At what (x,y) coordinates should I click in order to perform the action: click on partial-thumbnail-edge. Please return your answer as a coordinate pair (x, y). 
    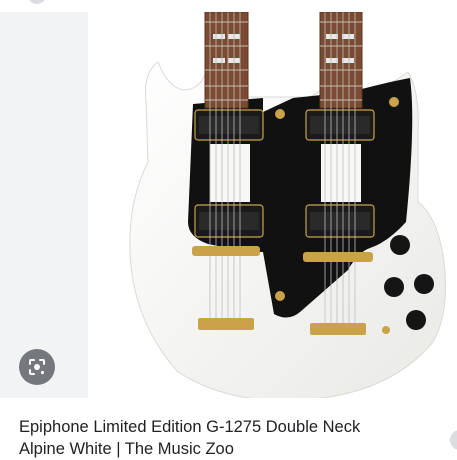
    Looking at the image, I should click on (37, 2).